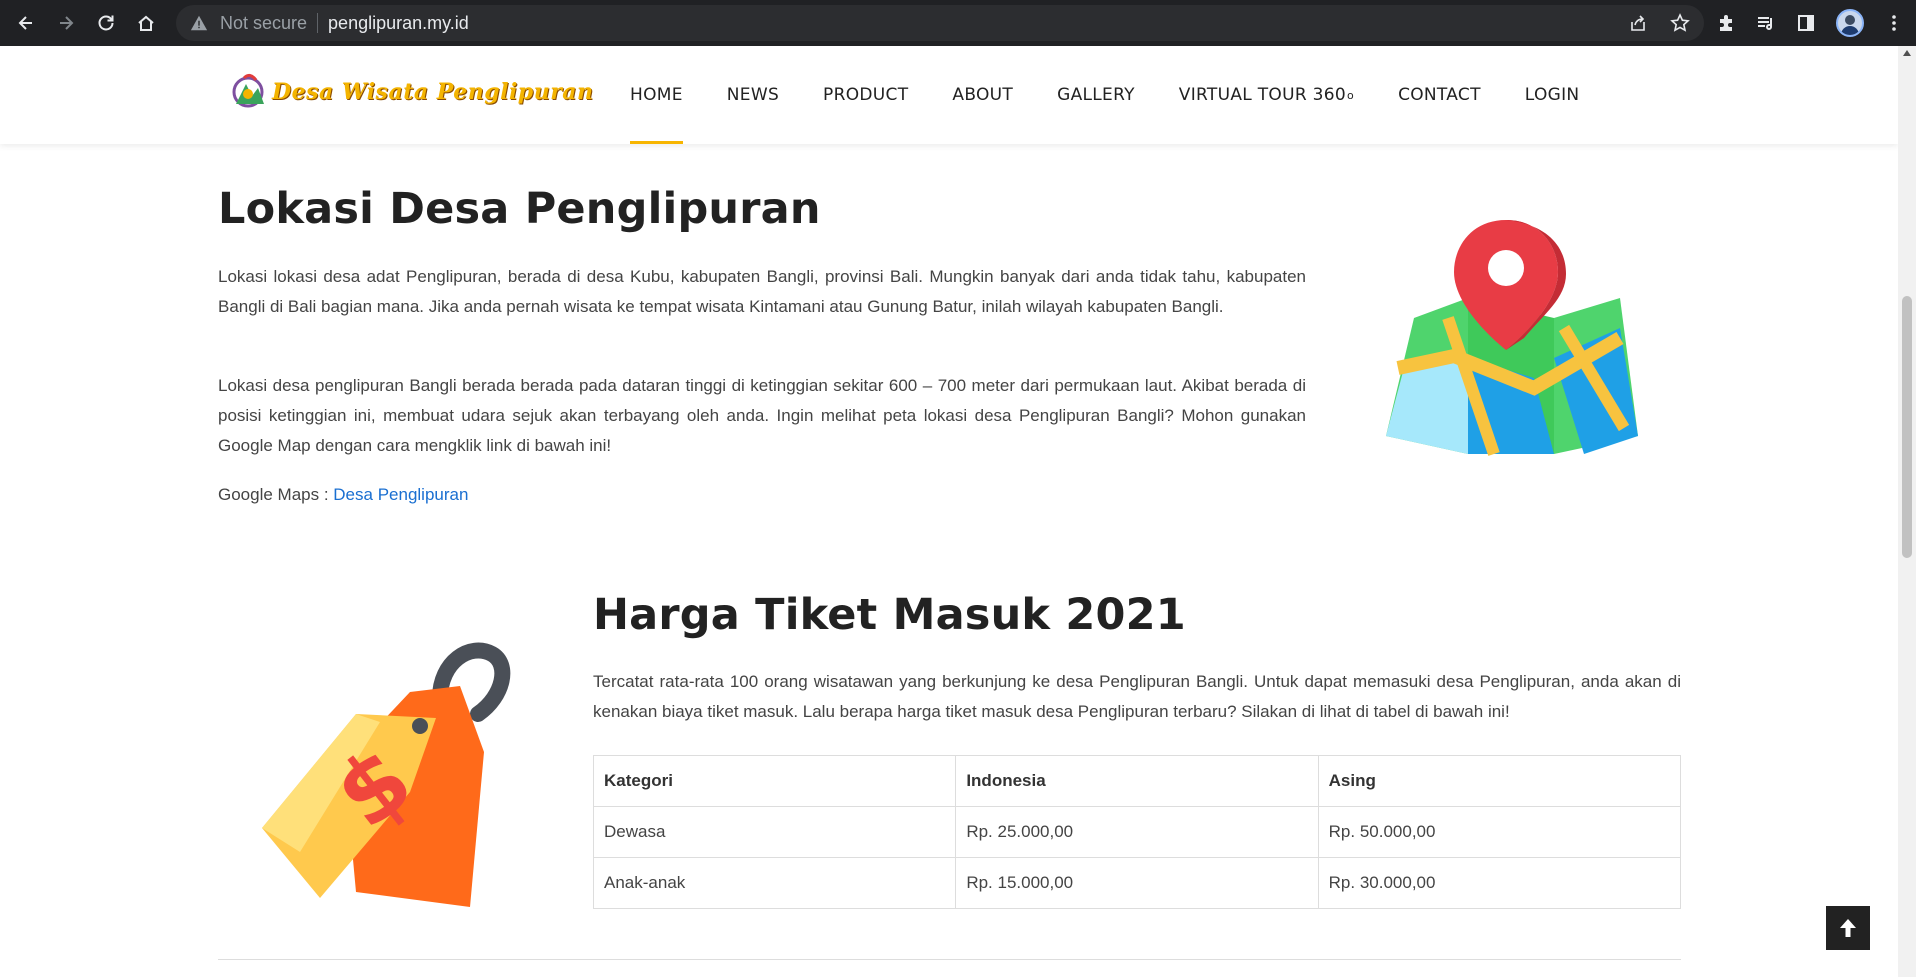  Describe the element at coordinates (753, 95) in the screenshot. I see `nav-news: NEWS` at that location.